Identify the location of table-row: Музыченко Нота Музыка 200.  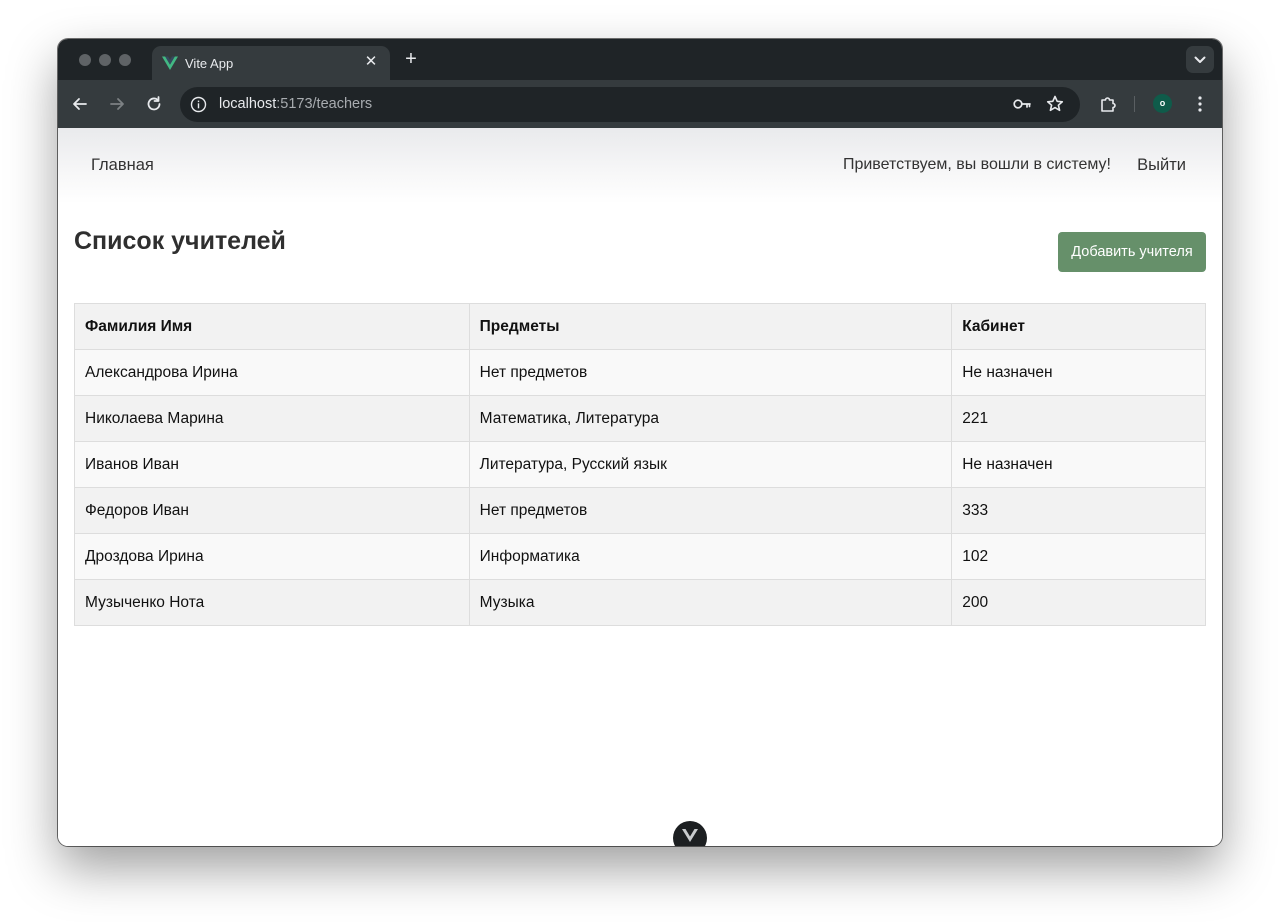
(640, 602).